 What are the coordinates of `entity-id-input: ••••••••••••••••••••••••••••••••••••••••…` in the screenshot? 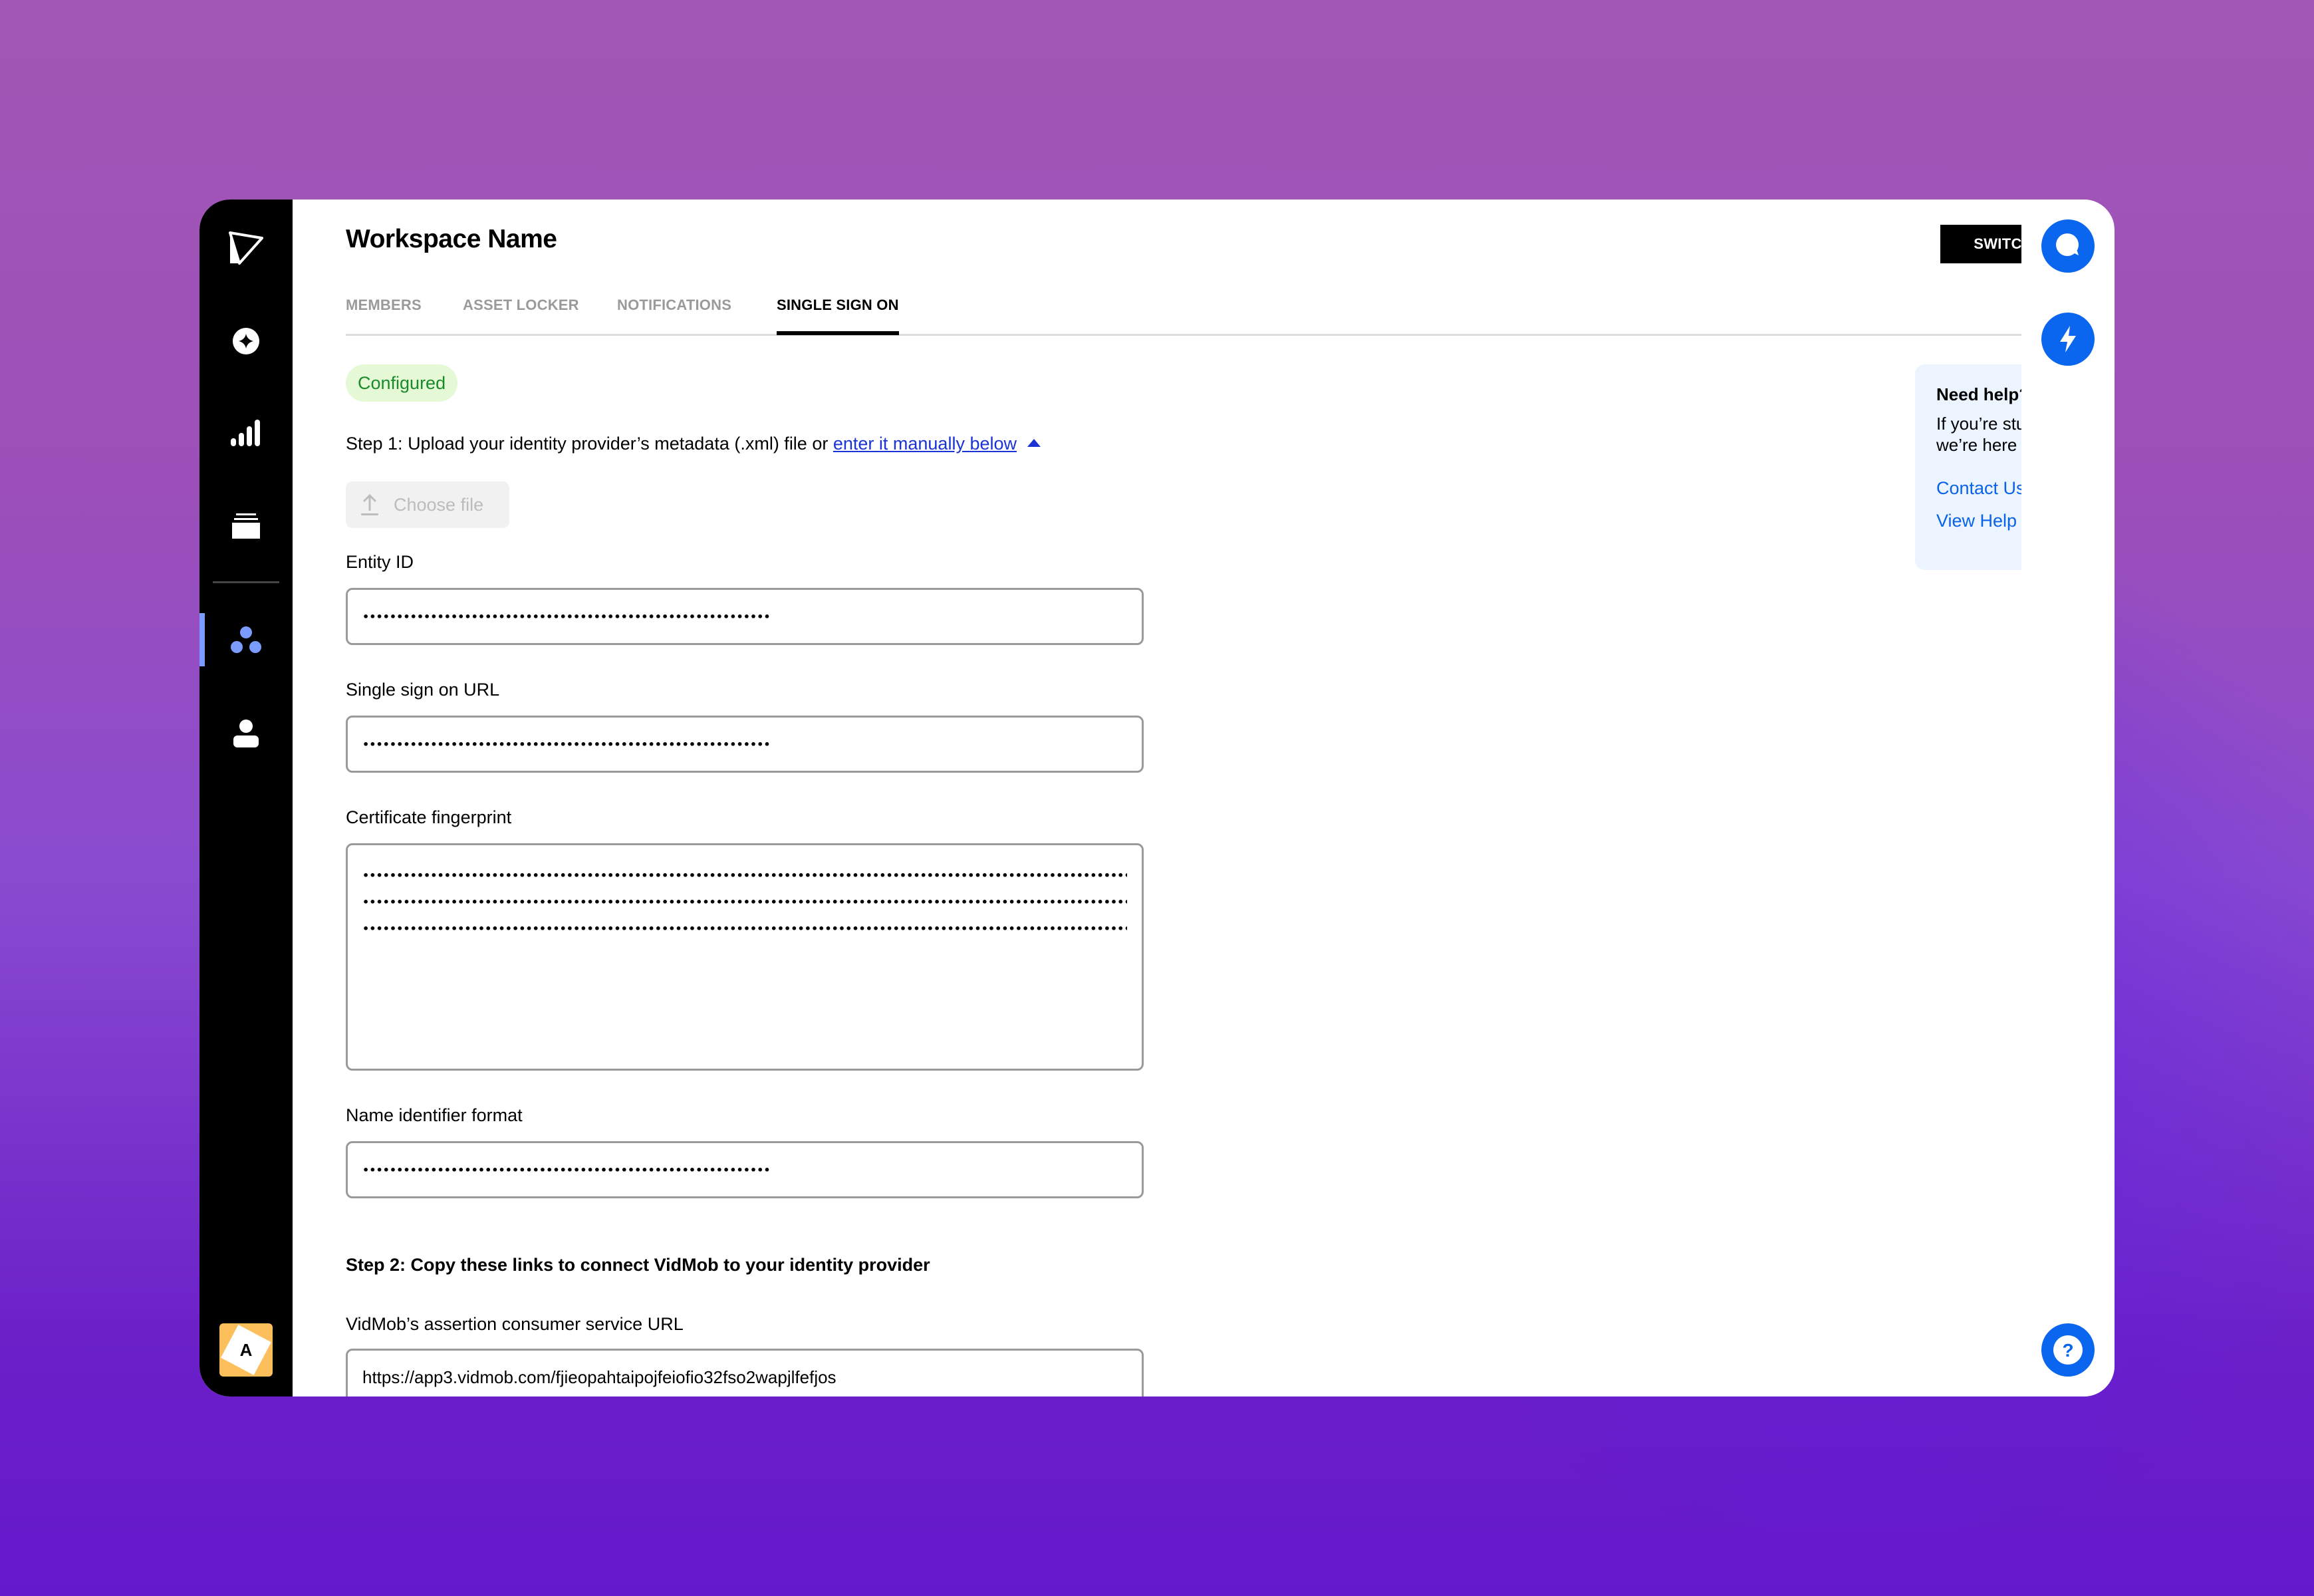 It's located at (745, 616).